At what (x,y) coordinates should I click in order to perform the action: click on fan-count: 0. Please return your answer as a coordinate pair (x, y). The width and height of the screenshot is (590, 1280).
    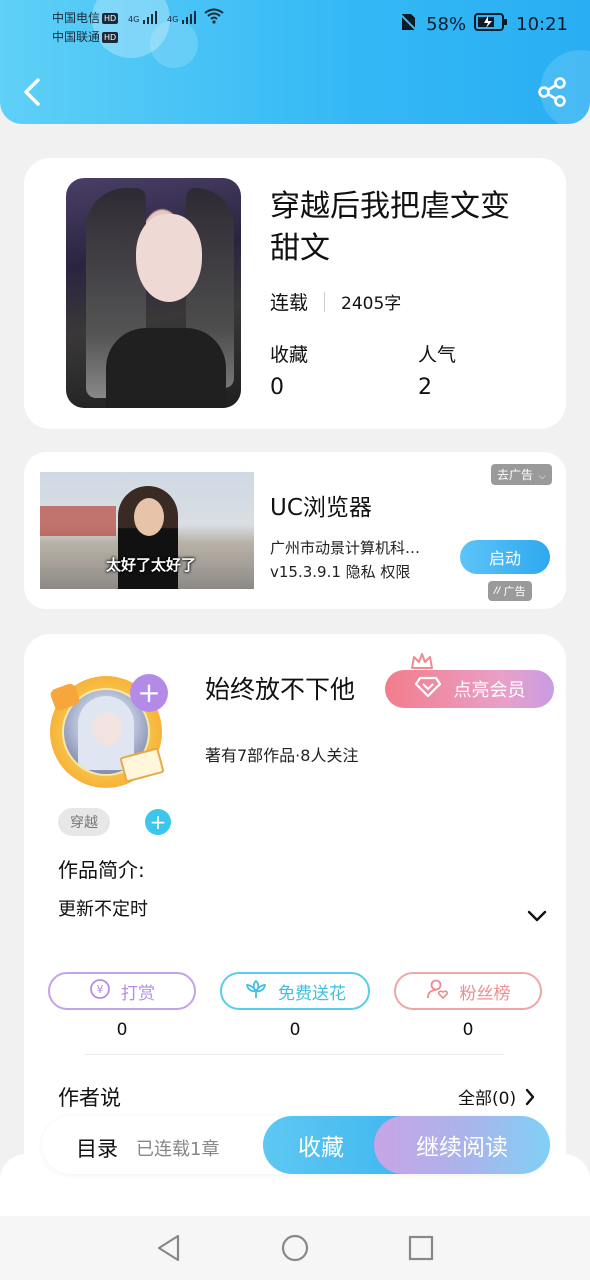
    Looking at the image, I should click on (468, 1030).